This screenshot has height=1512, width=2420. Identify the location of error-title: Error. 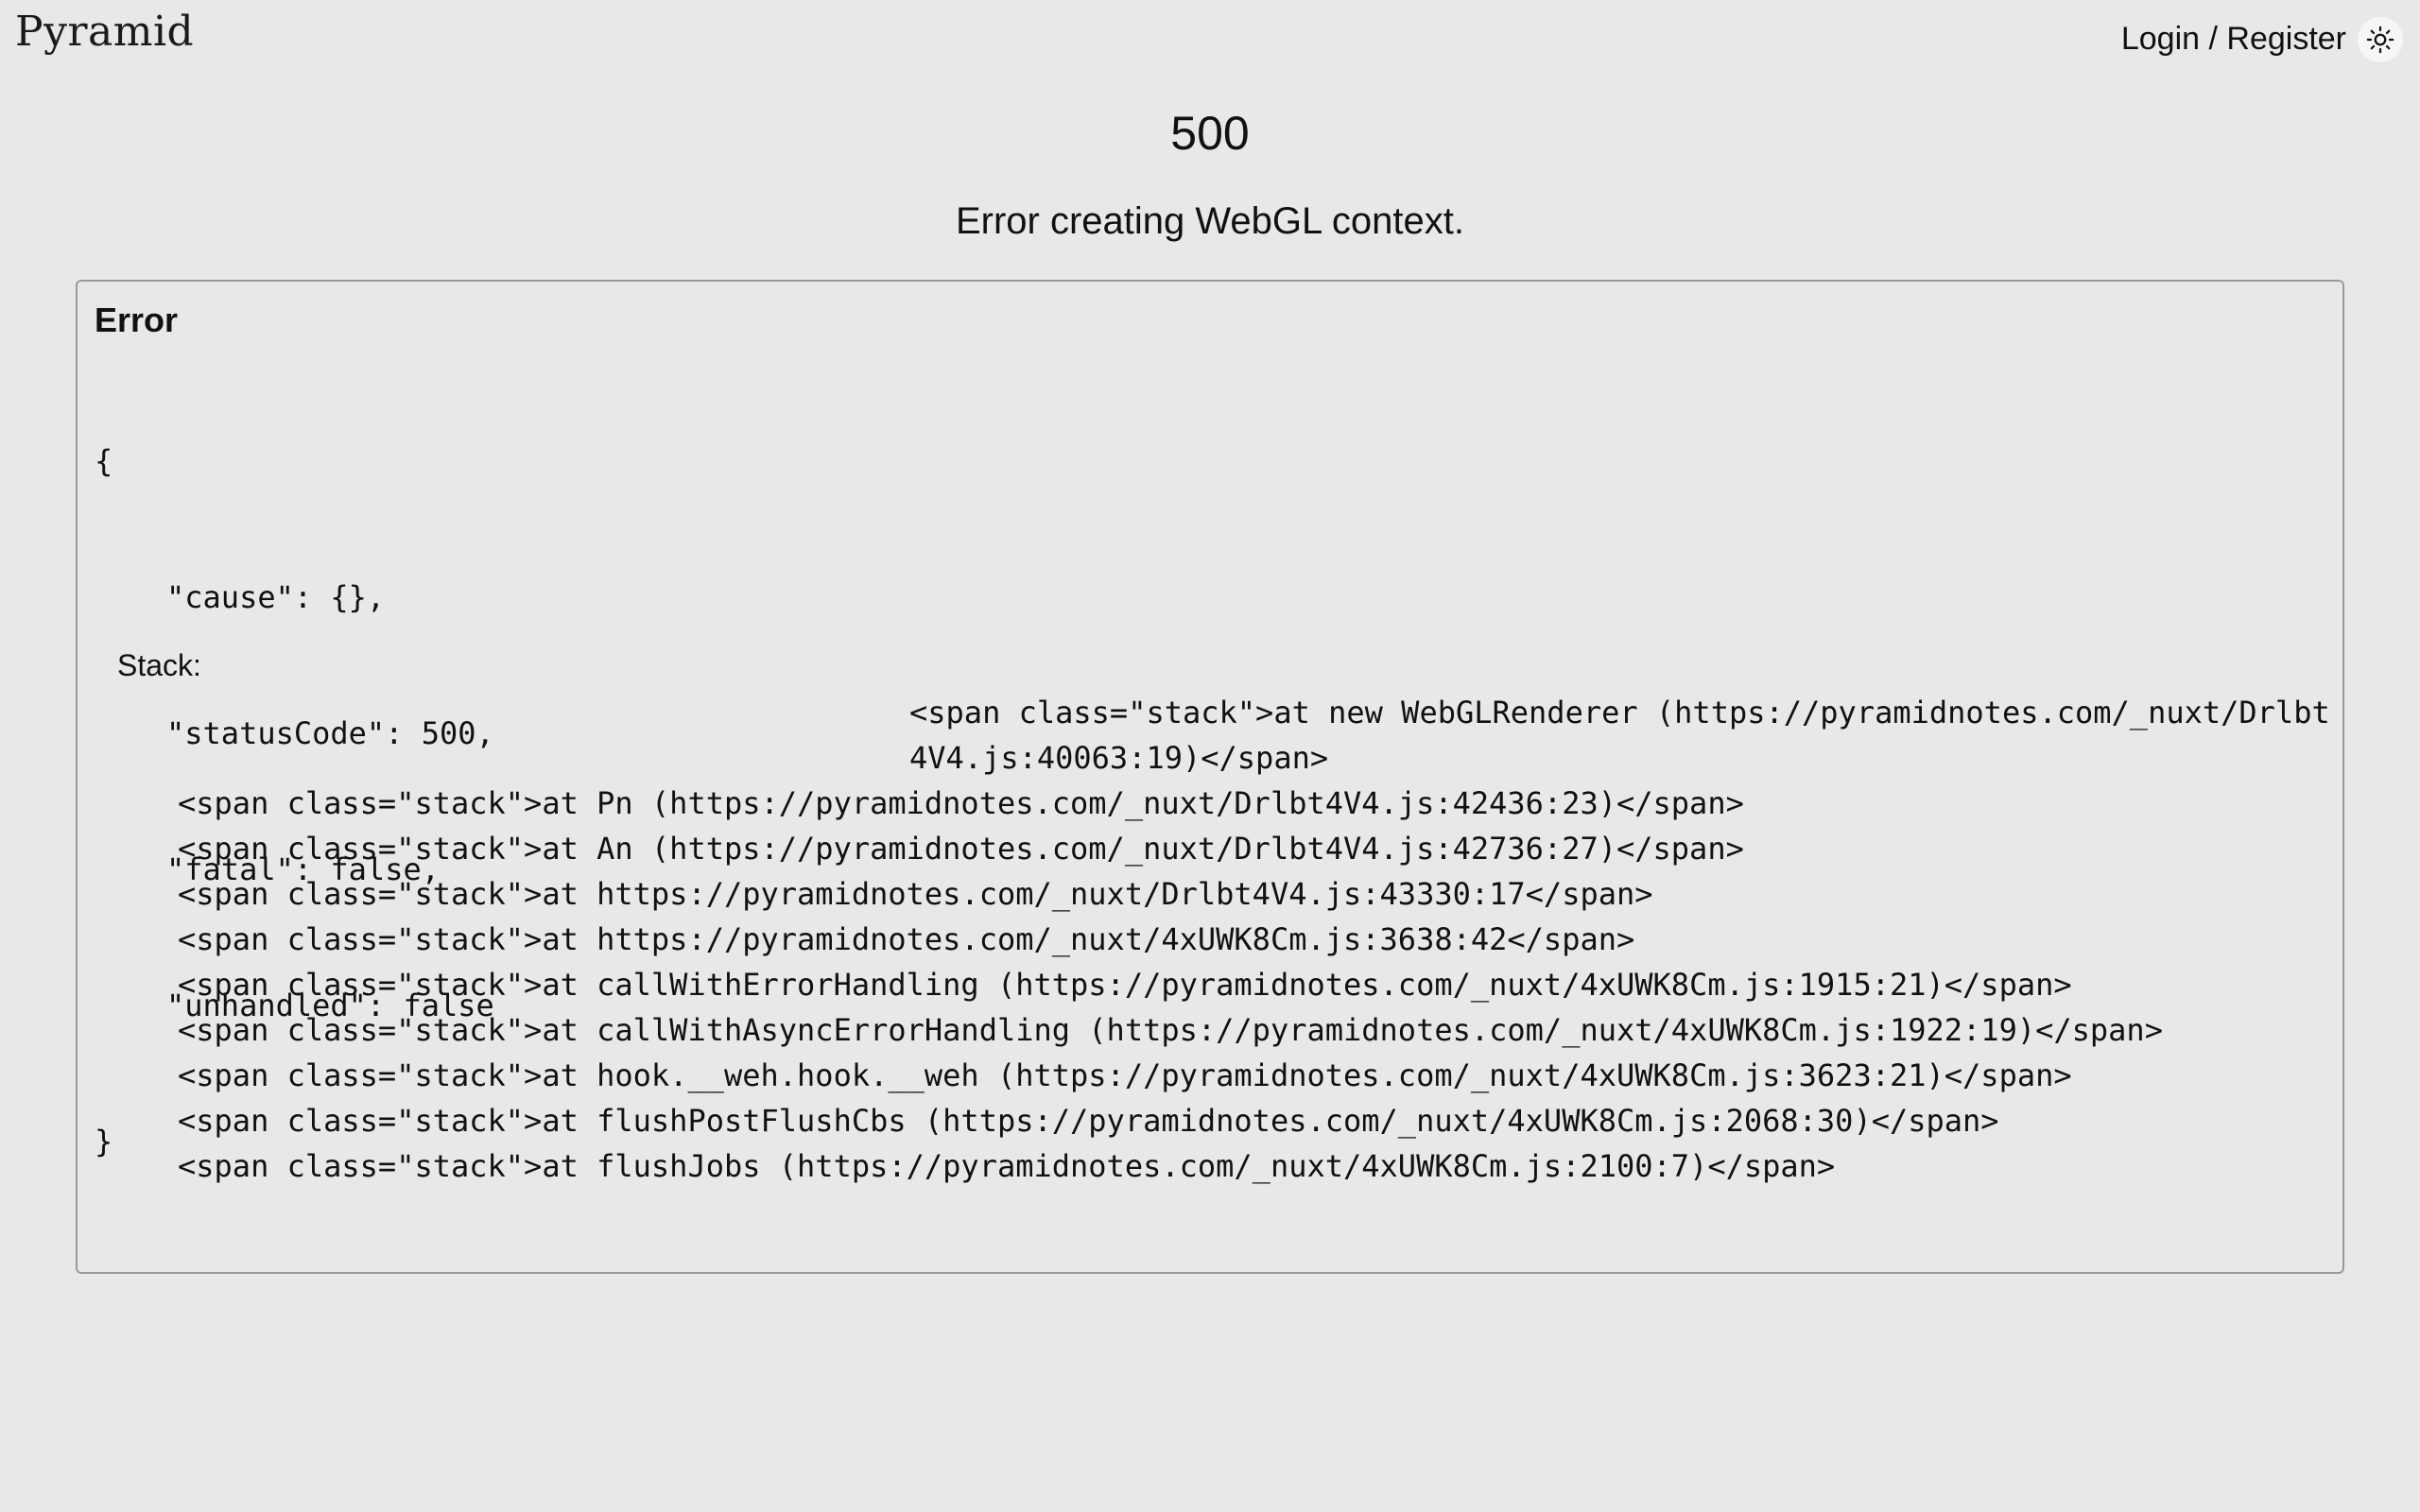
(137, 320).